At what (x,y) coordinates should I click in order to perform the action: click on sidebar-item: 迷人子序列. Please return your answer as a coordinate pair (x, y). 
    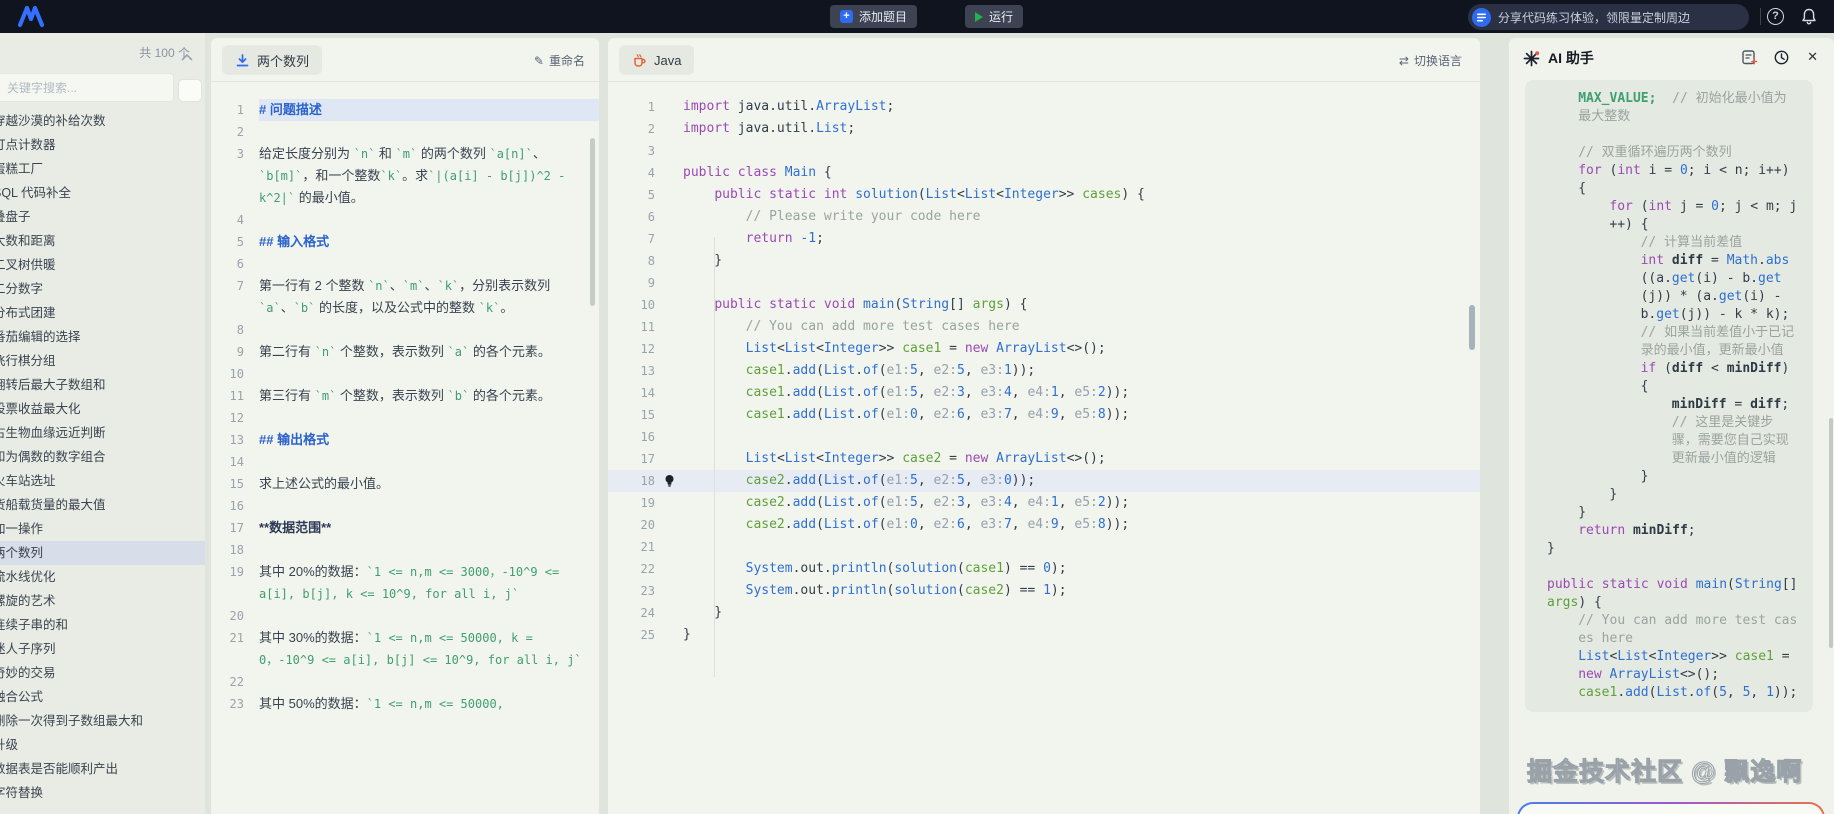
    Looking at the image, I should click on (102, 649).